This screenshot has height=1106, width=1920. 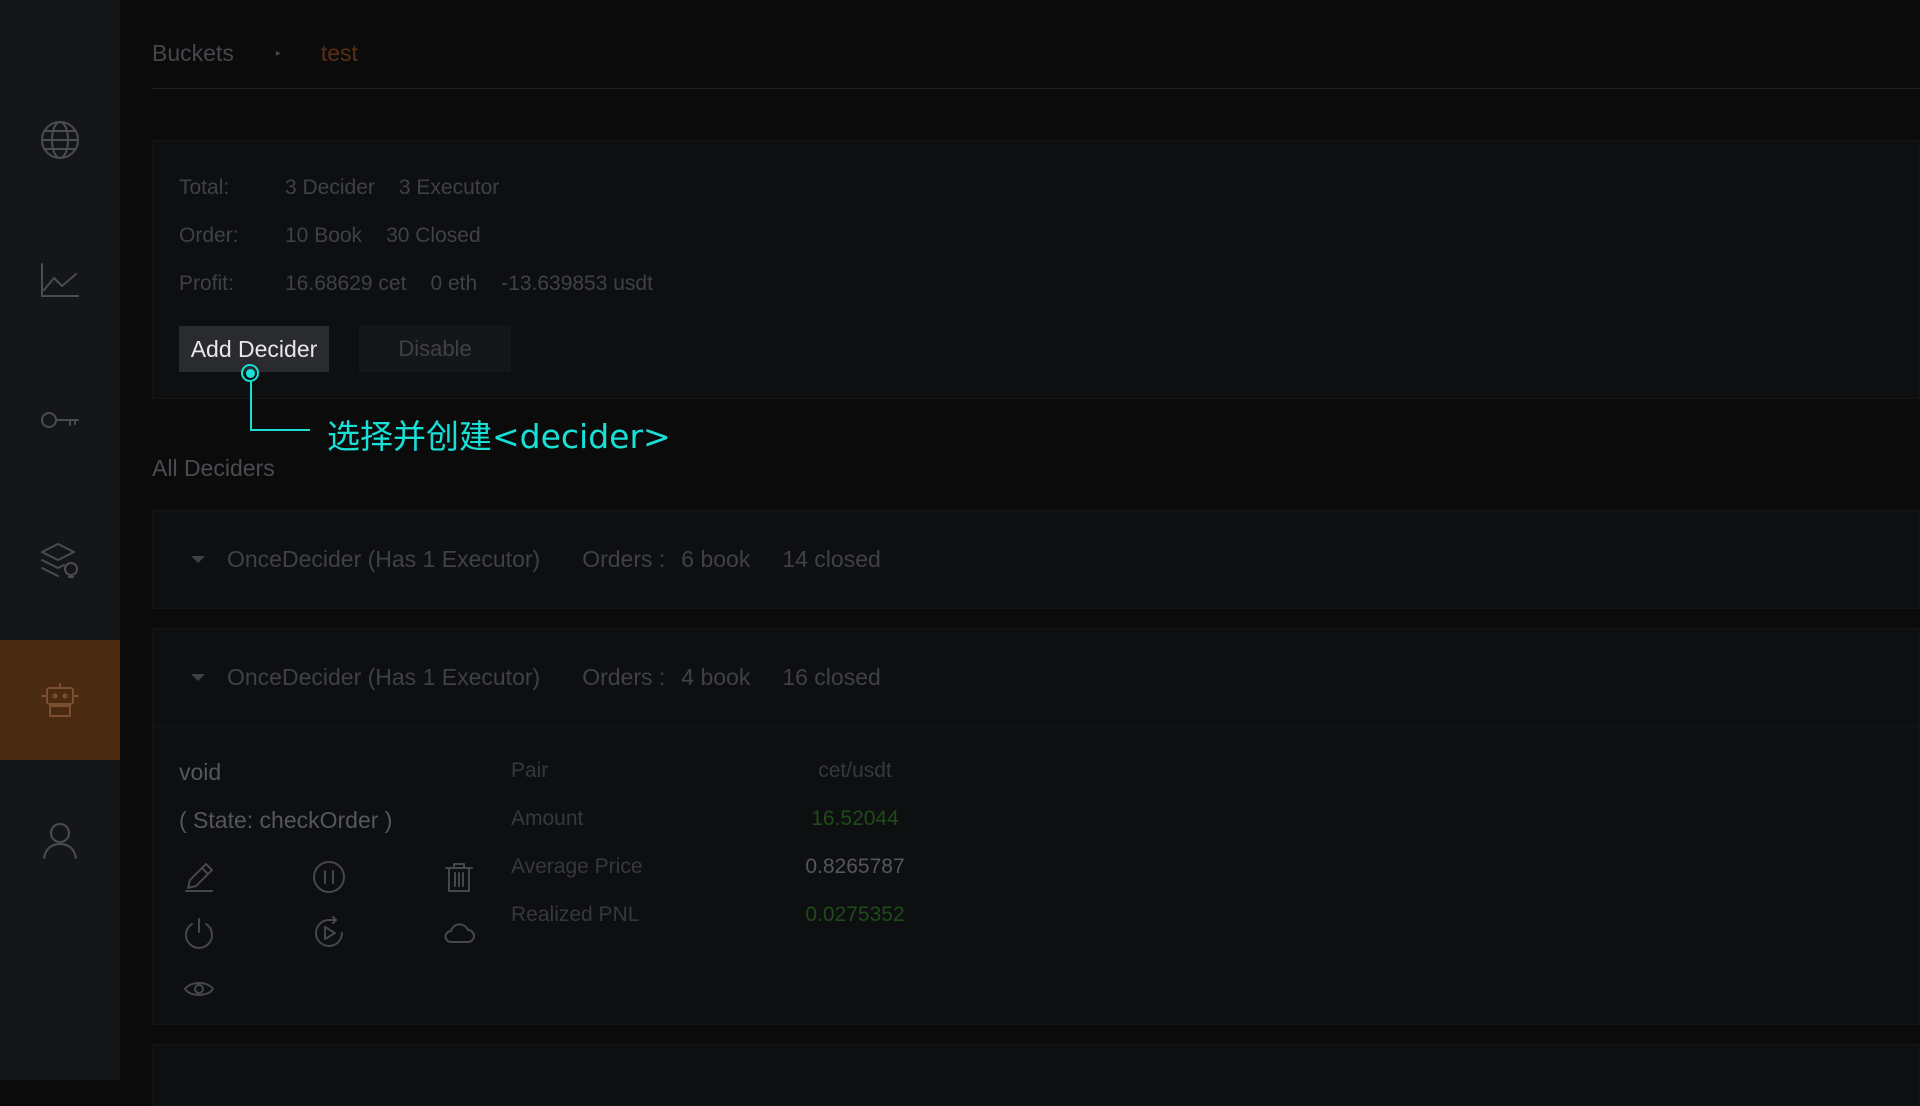 I want to click on pause-button, so click(x=329, y=877).